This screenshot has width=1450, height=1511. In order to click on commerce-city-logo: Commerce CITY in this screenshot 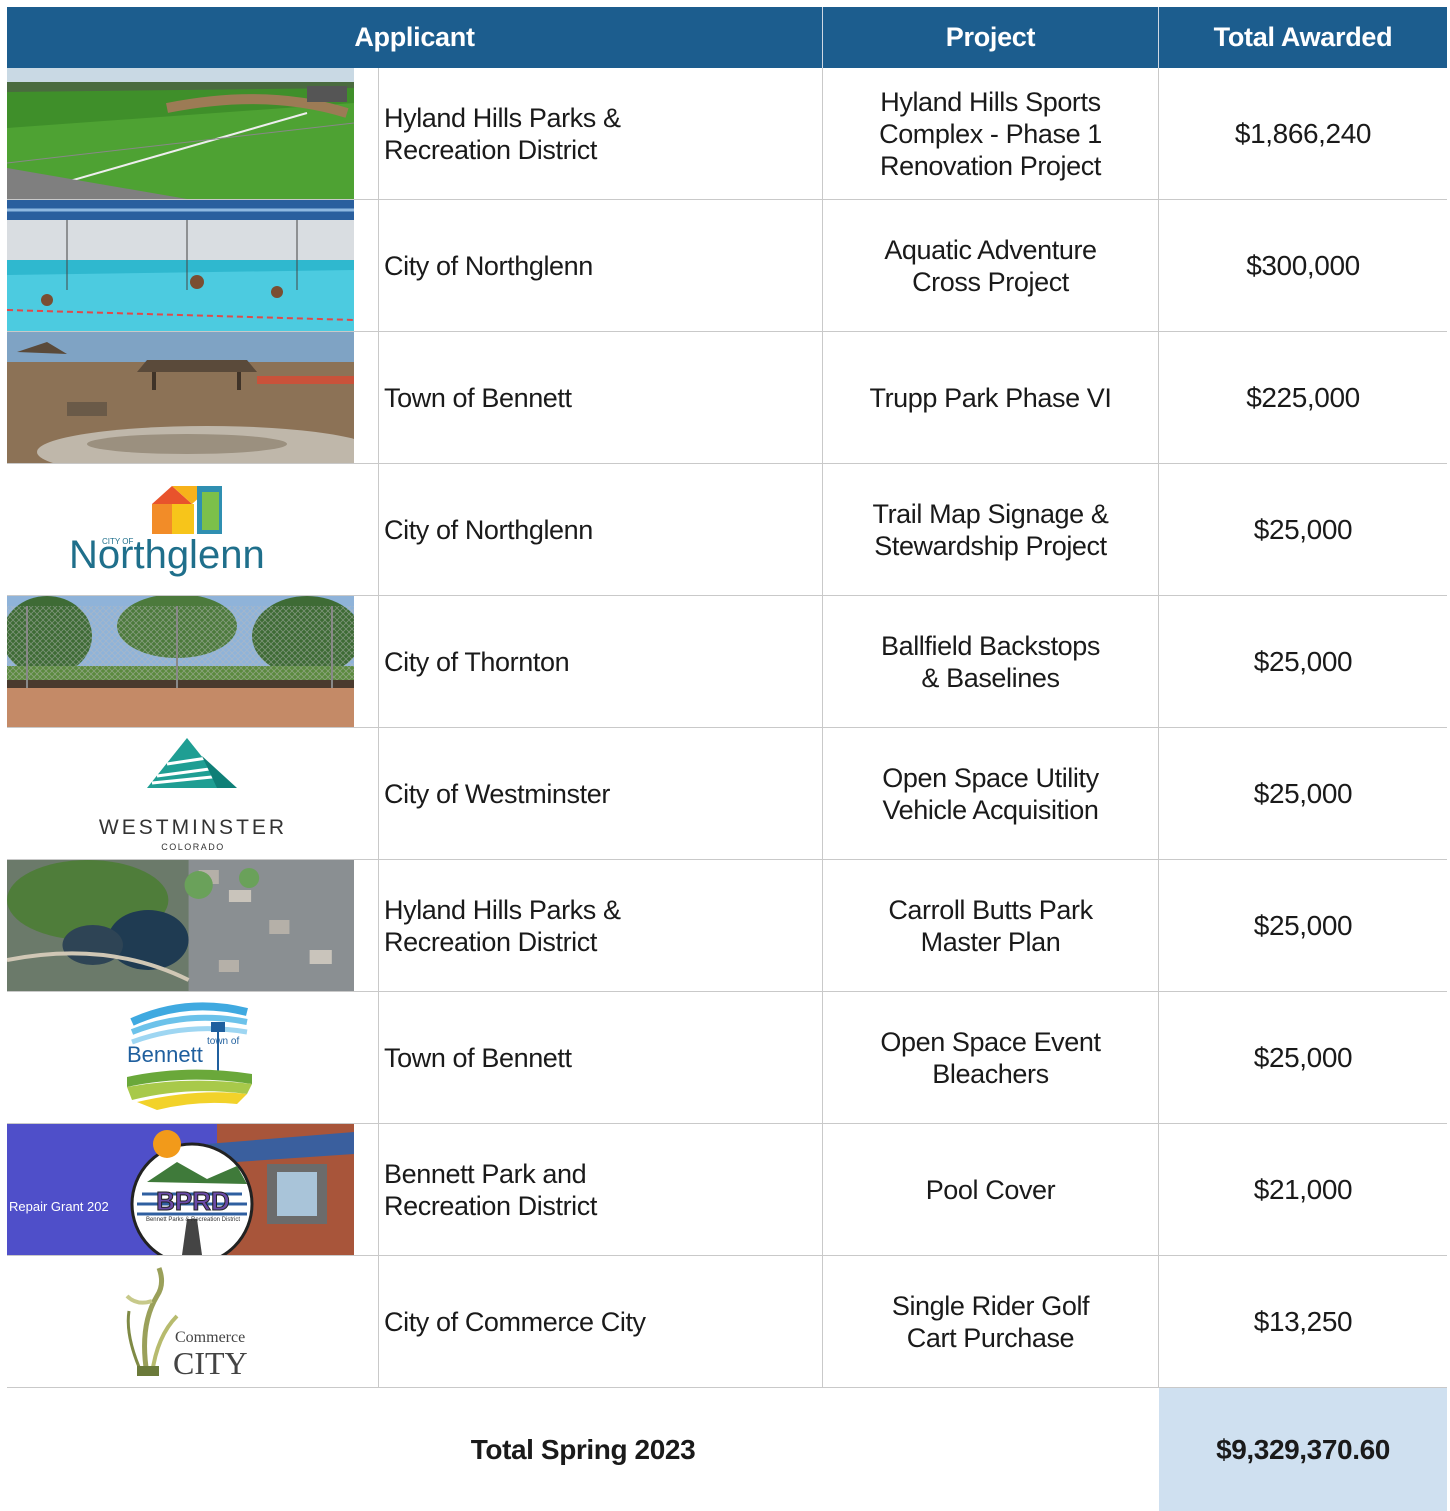, I will do `click(186, 1324)`.